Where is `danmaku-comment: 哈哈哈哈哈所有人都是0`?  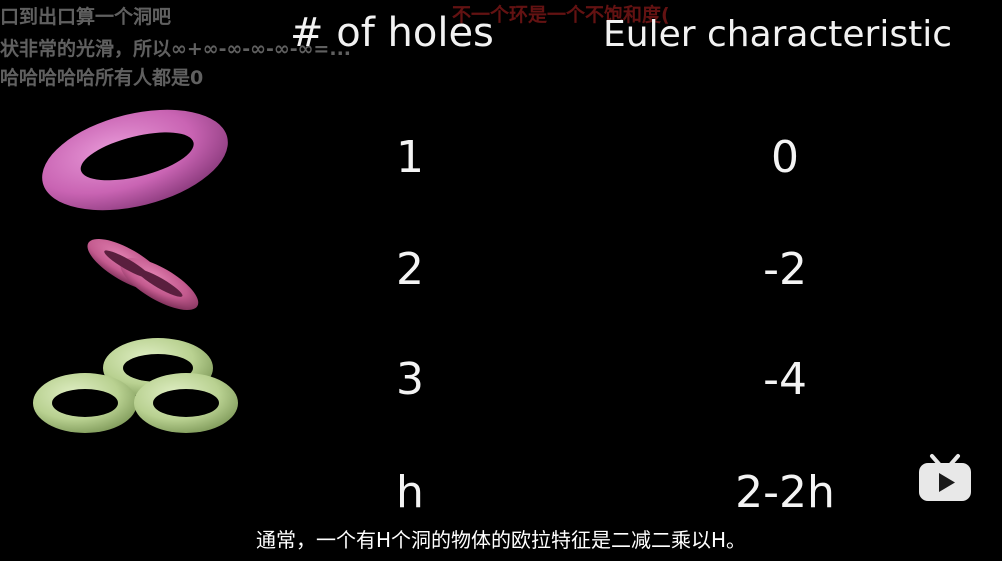
danmaku-comment: 哈哈哈哈哈所有人都是0 is located at coordinates (102, 78).